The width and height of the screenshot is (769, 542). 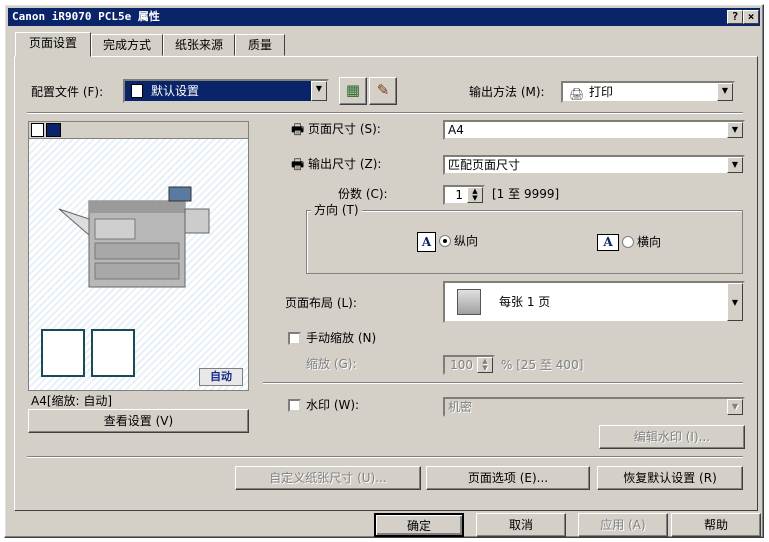 What do you see at coordinates (53, 44) in the screenshot?
I see `tab-page-setup: 页面设置` at bounding box center [53, 44].